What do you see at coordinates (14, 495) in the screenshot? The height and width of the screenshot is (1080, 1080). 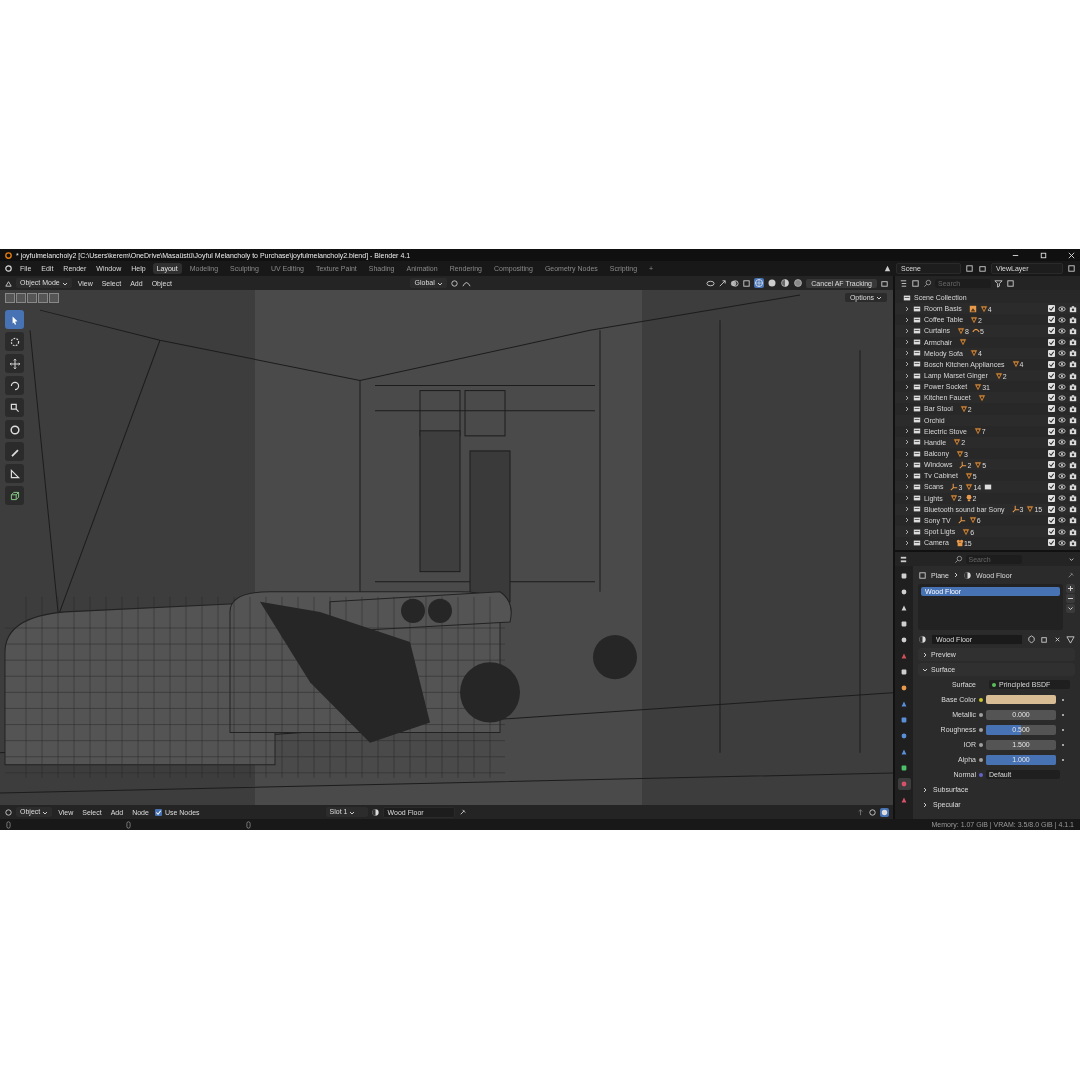 I see `add-cube-tool-icon` at bounding box center [14, 495].